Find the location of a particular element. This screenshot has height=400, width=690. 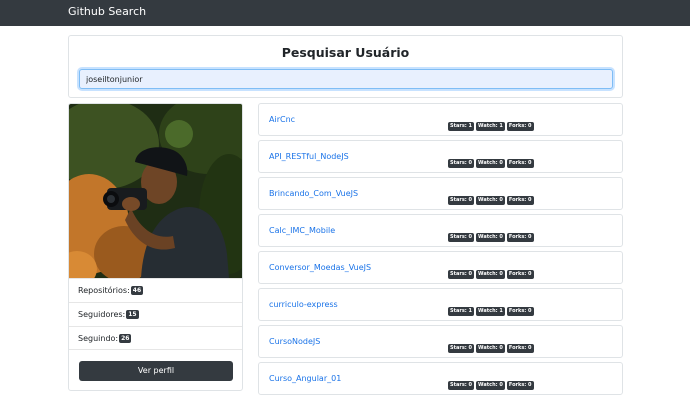

stat-repositories: Repositórios: 46 is located at coordinates (155, 290).